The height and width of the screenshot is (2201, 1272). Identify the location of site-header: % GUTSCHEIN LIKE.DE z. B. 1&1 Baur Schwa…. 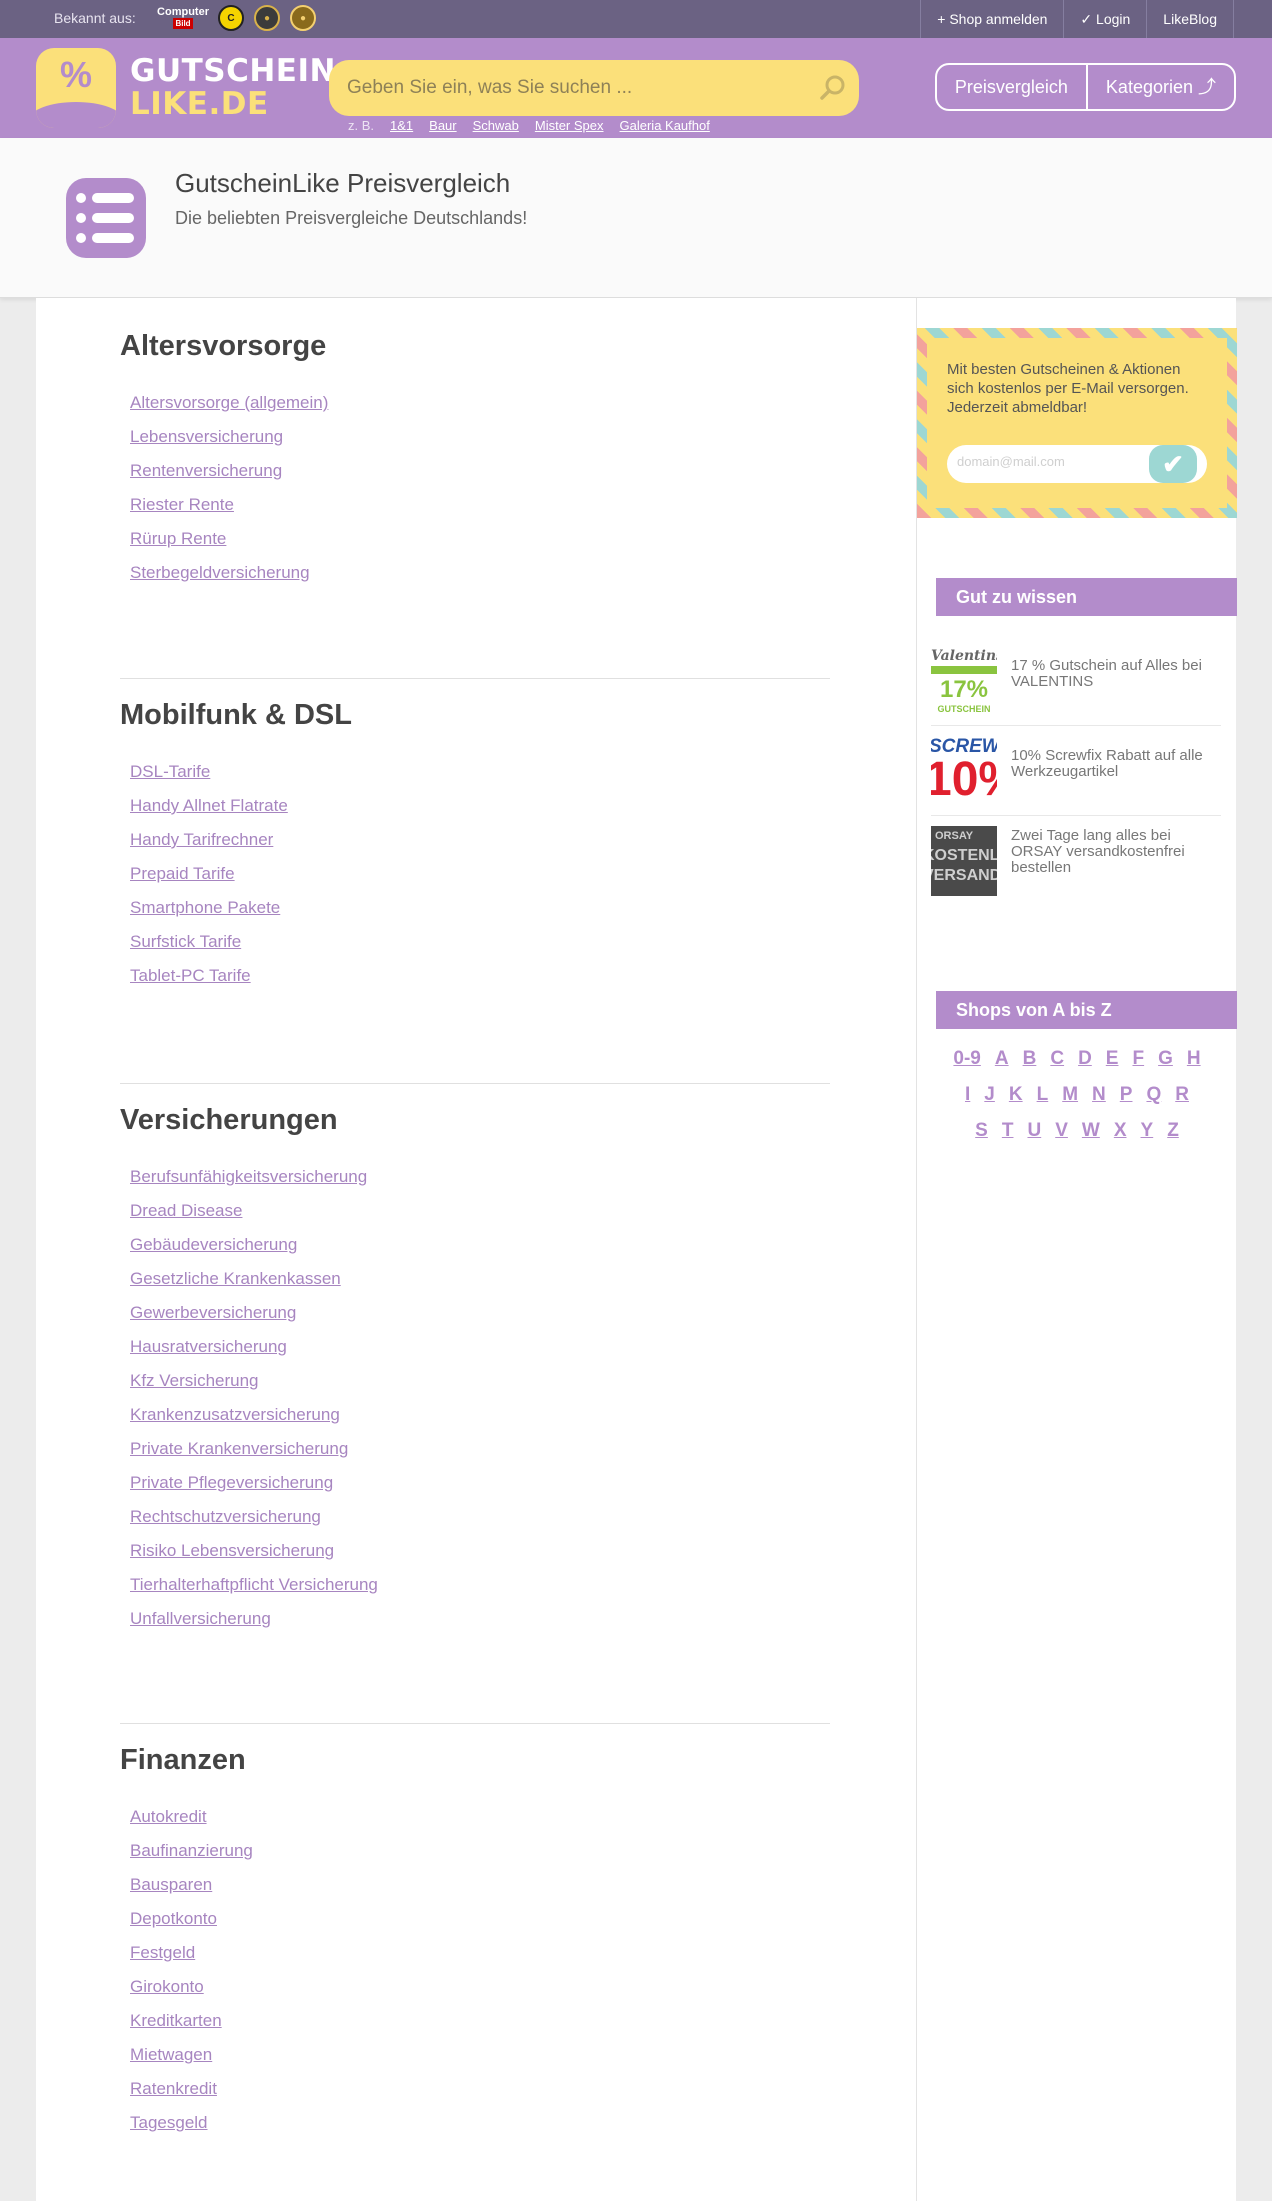
(636, 88).